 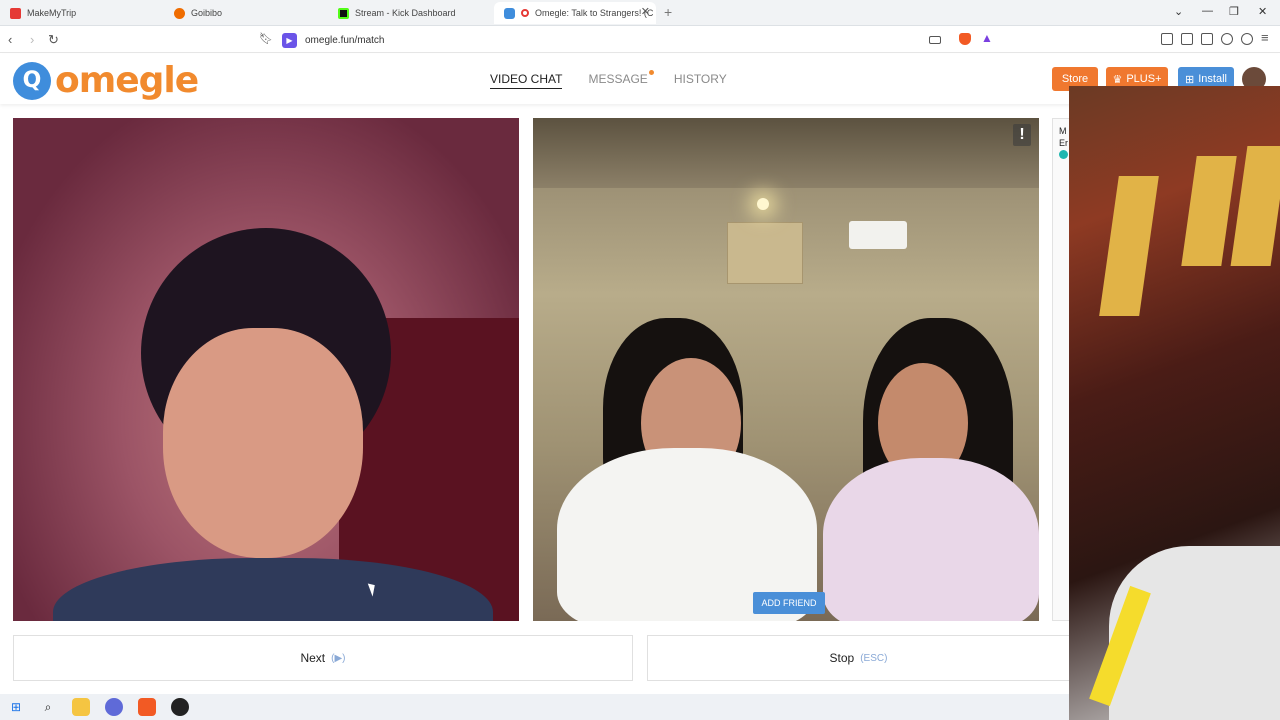 What do you see at coordinates (313, 658) in the screenshot?
I see `next-label: Next` at bounding box center [313, 658].